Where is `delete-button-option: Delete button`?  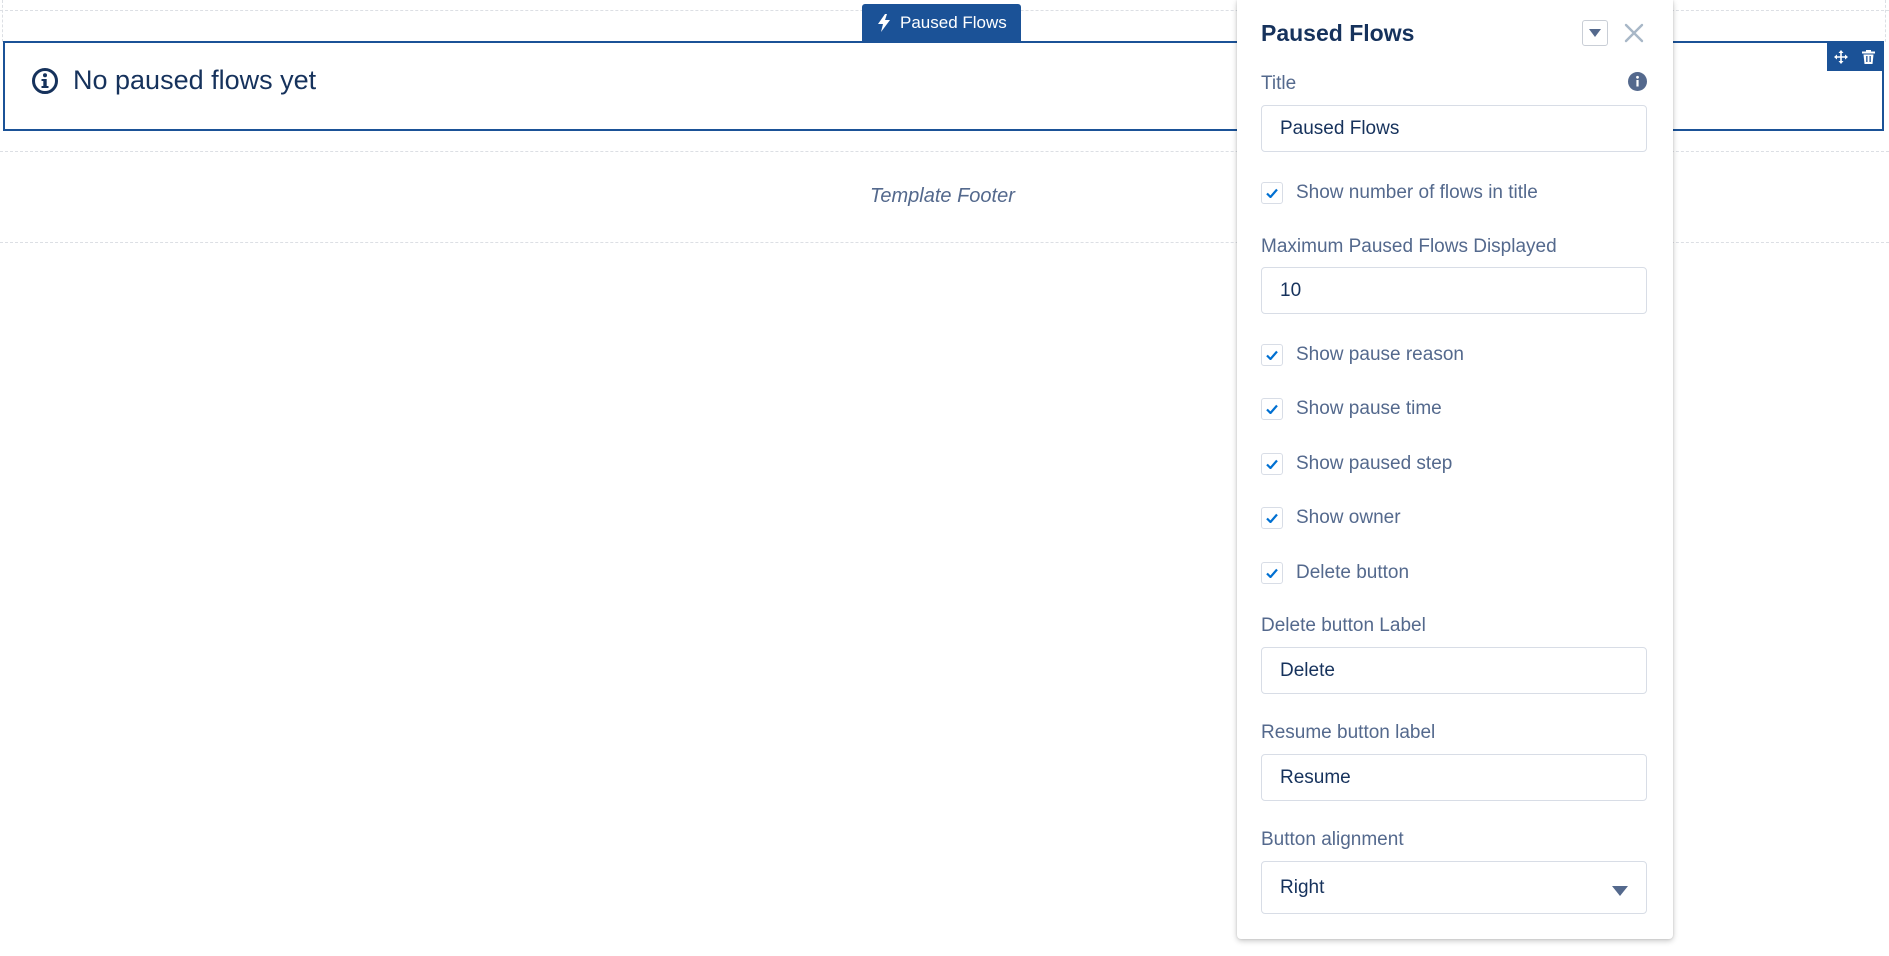 delete-button-option: Delete button is located at coordinates (1335, 573).